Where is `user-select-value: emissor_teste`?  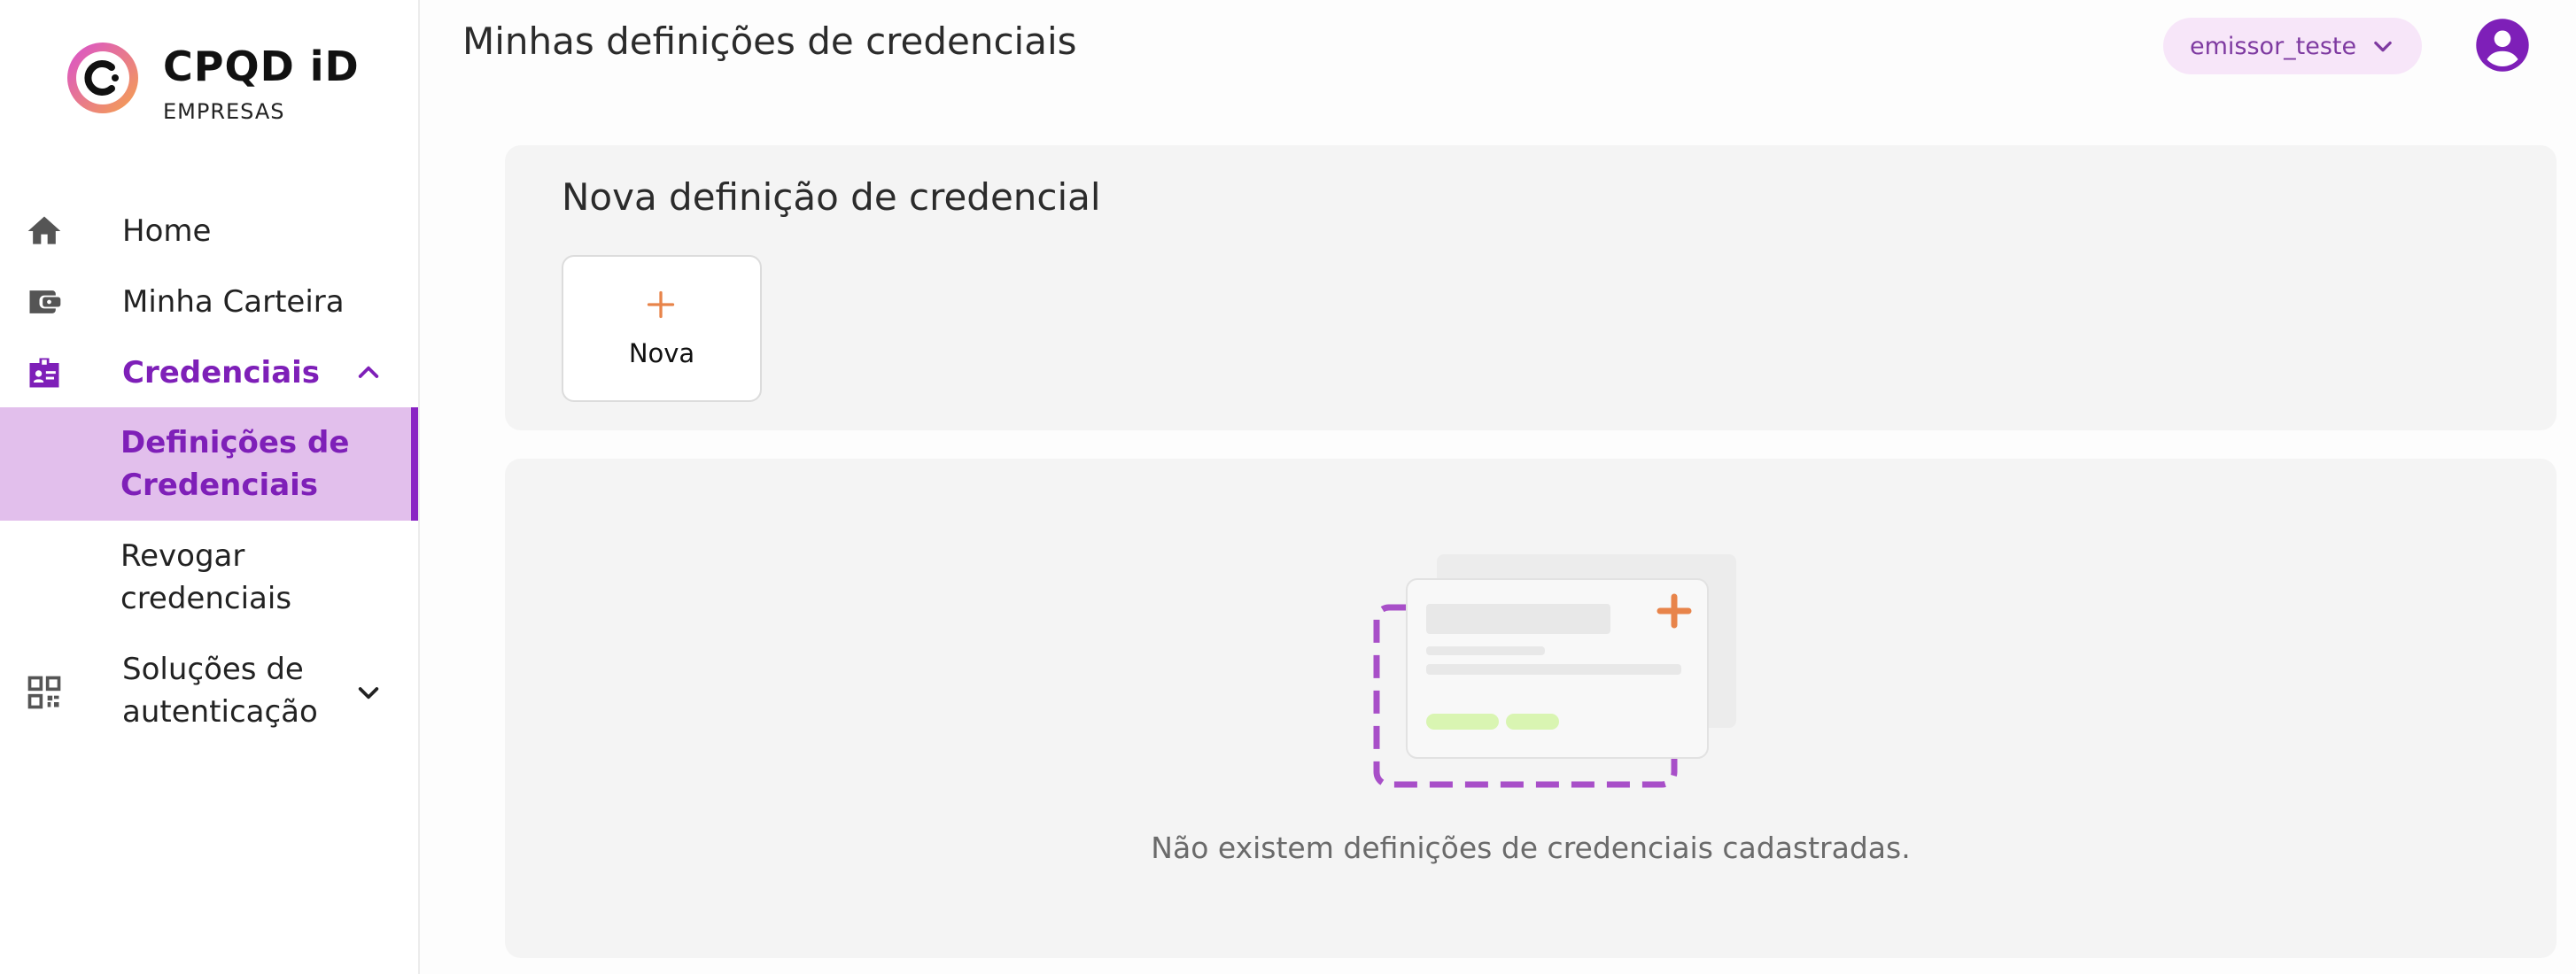
user-select-value: emissor_teste is located at coordinates (2273, 46).